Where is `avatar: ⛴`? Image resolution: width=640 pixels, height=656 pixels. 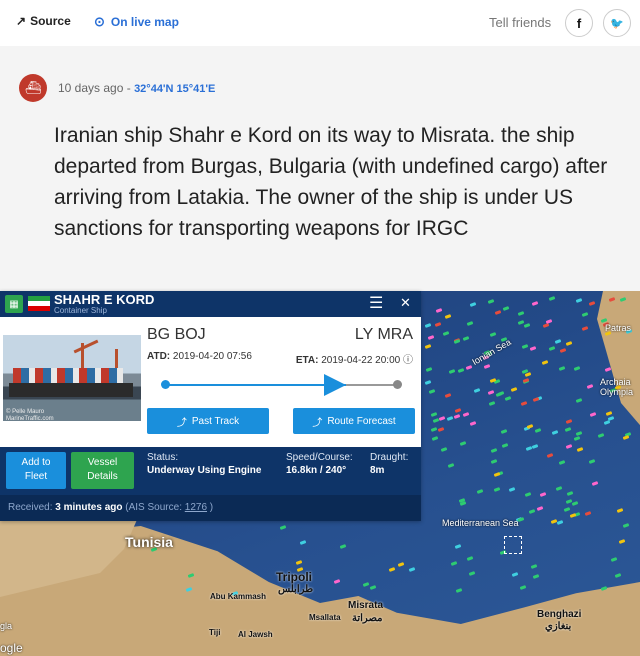
avatar: ⛴ is located at coordinates (33, 88).